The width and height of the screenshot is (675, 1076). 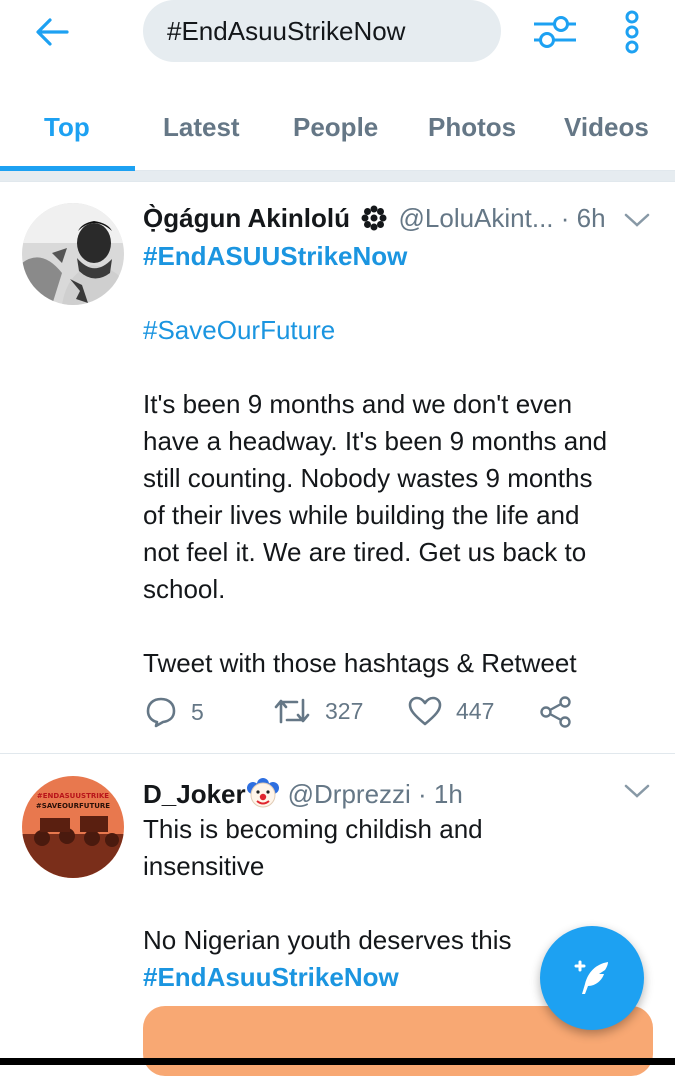 I want to click on sunflower-badge-icon, so click(x=374, y=218).